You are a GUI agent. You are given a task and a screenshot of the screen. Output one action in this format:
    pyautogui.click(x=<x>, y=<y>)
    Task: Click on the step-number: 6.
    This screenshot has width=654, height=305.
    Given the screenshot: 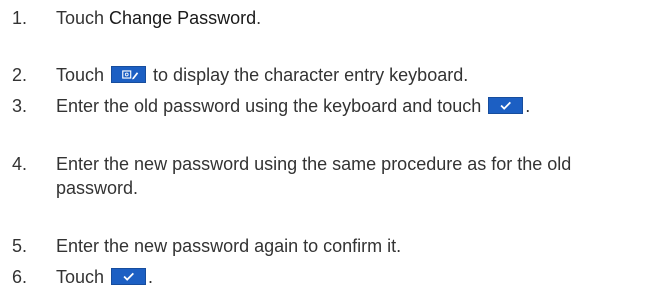 What is the action you would take?
    pyautogui.click(x=20, y=277)
    